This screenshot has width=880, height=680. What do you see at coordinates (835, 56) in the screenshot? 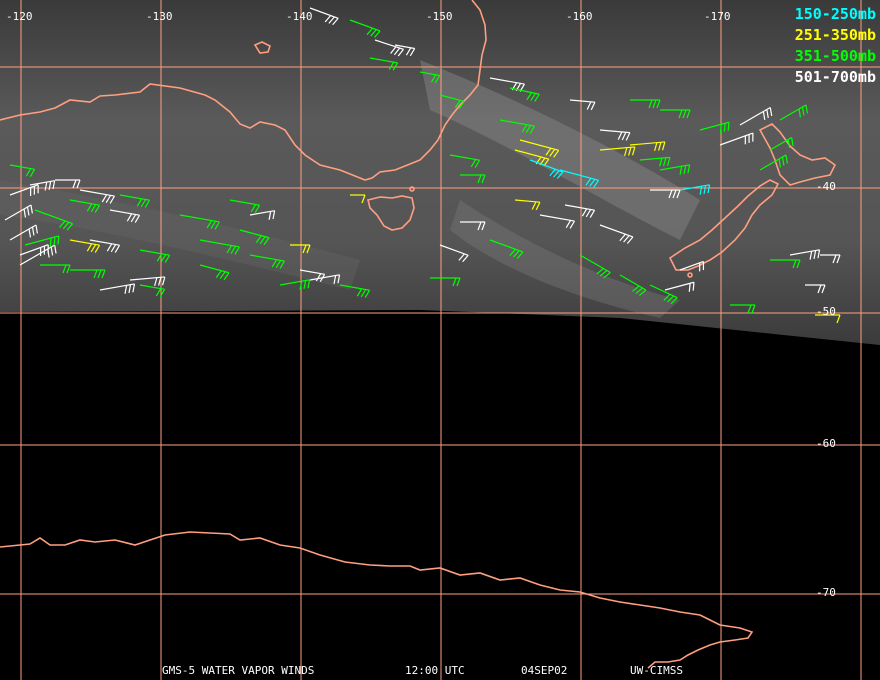
I see `legend-item-351-500: 351-500mb` at bounding box center [835, 56].